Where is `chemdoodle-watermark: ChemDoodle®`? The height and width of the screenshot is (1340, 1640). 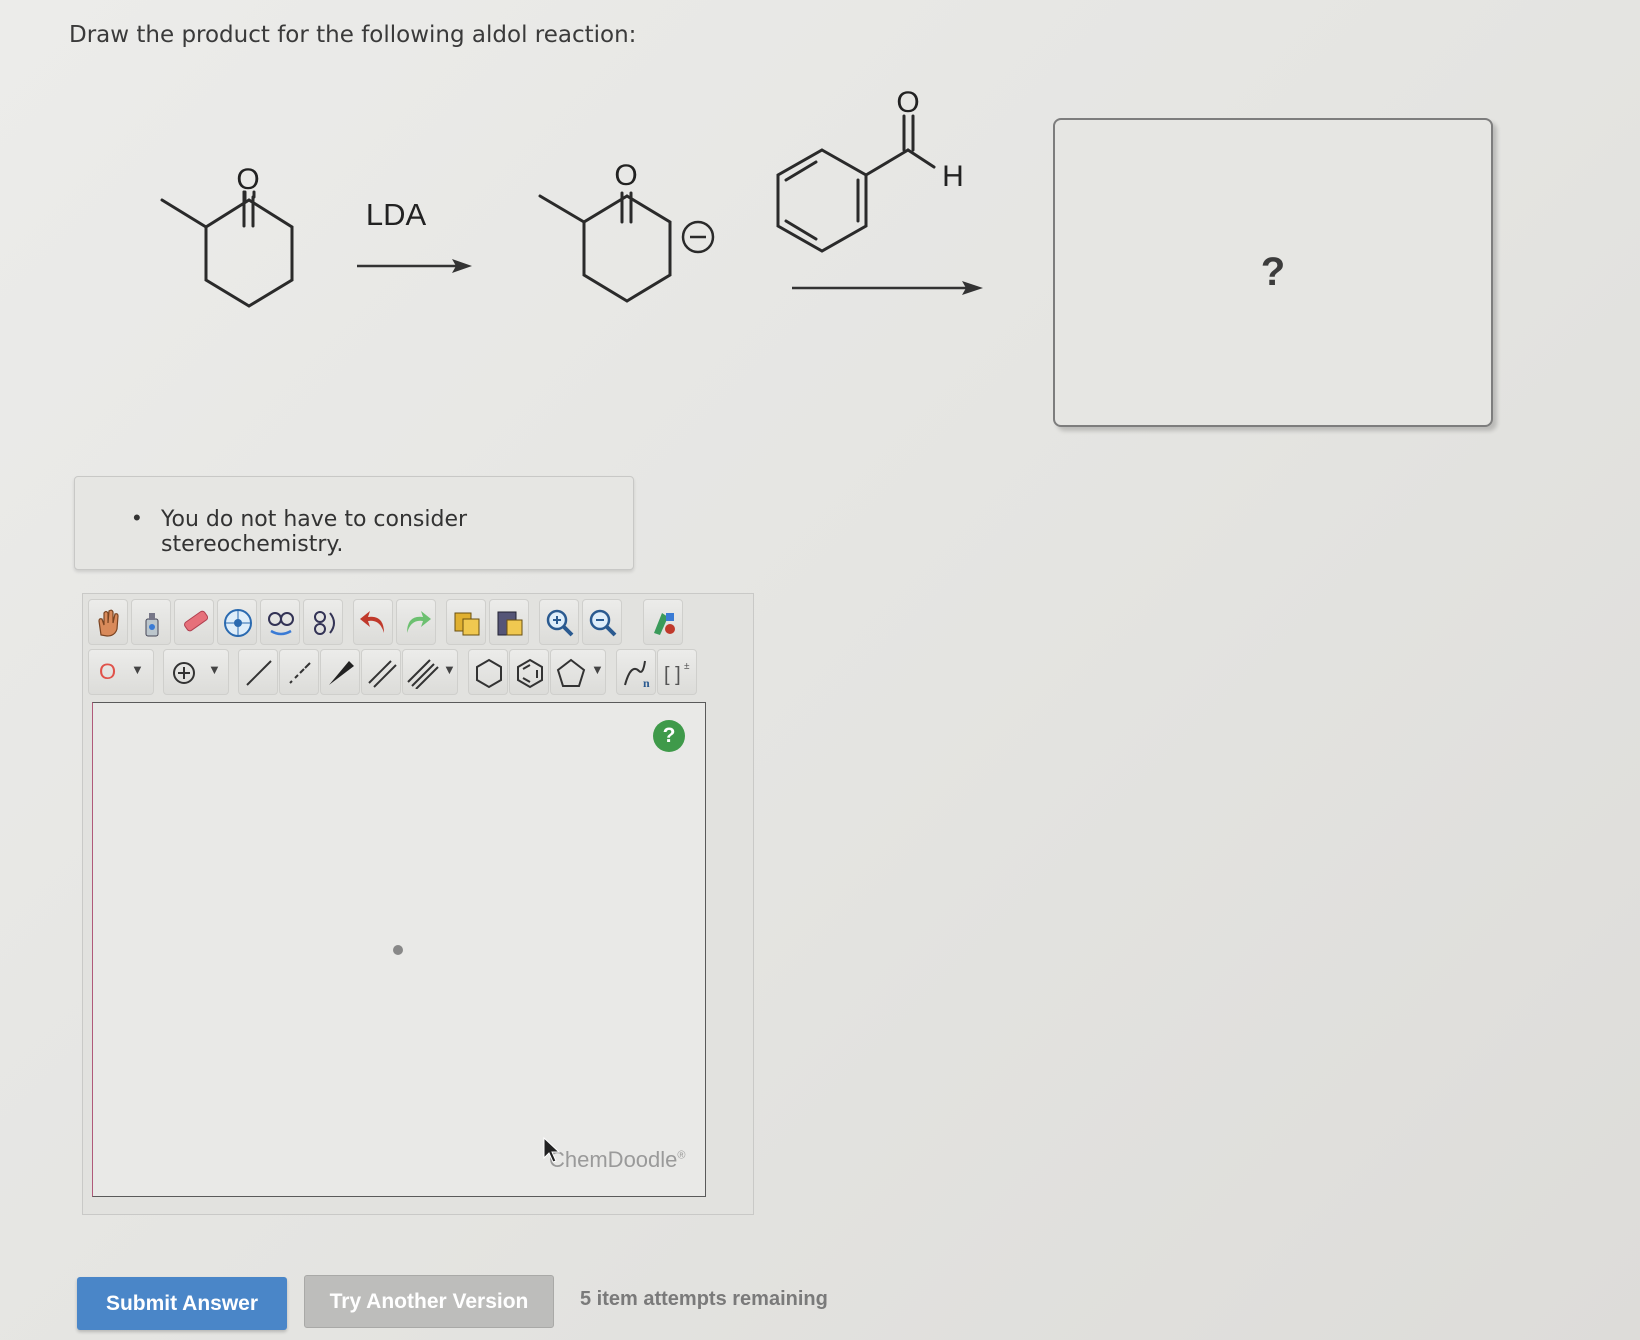 chemdoodle-watermark: ChemDoodle® is located at coordinates (617, 1160).